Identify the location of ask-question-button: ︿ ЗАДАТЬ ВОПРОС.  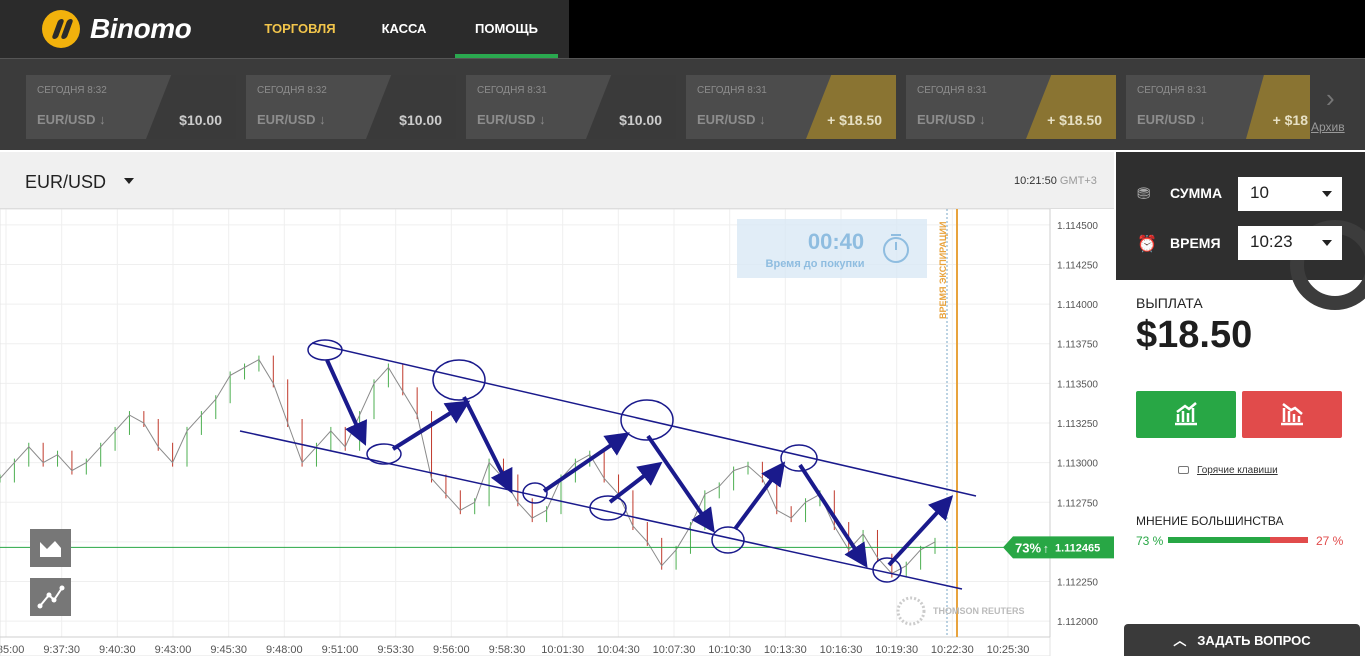
(1242, 640).